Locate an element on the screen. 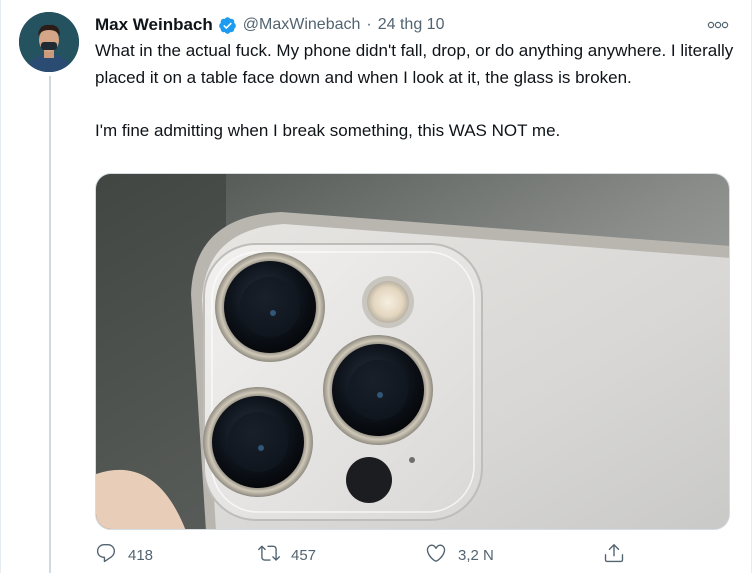 This screenshot has width=752, height=573. like-button: 3,2 N is located at coordinates (459, 555).